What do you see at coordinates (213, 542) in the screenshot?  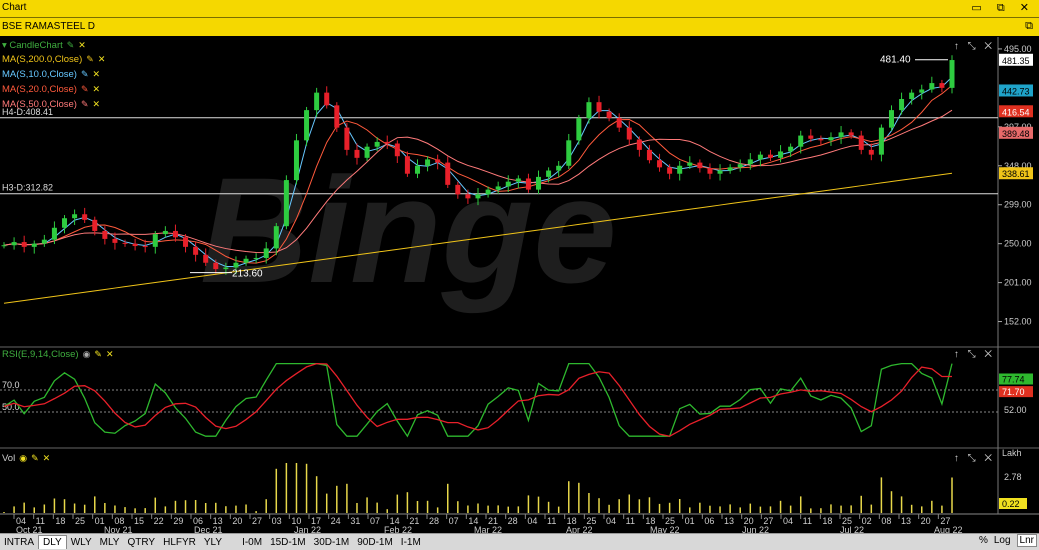 I see `period-tab-yly: YLY` at bounding box center [213, 542].